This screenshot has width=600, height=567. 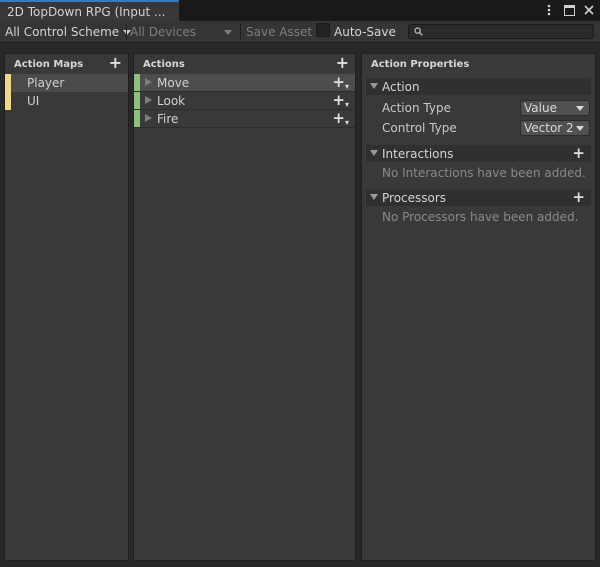 What do you see at coordinates (419, 128) in the screenshot?
I see `control-type-label: Control Type` at bounding box center [419, 128].